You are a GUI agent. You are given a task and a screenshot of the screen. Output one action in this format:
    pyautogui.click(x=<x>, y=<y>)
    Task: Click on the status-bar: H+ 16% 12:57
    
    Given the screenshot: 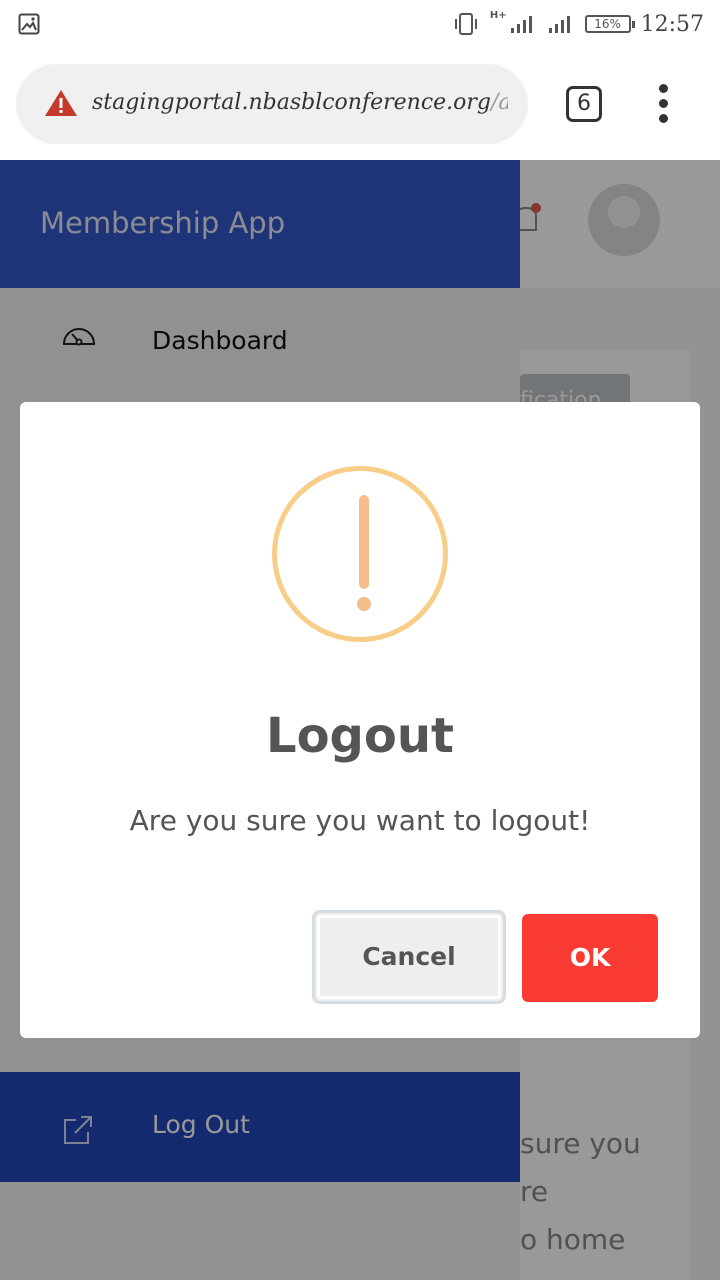 What is the action you would take?
    pyautogui.click(x=360, y=24)
    